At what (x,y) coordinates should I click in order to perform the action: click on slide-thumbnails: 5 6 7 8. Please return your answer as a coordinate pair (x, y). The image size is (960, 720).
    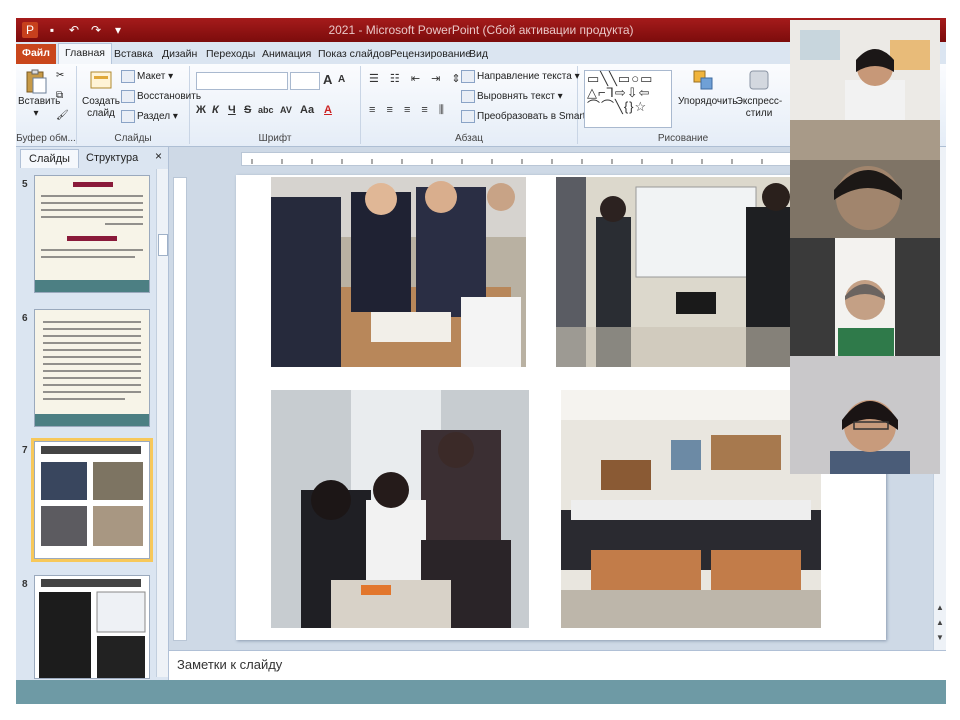
    Looking at the image, I should click on (86, 424).